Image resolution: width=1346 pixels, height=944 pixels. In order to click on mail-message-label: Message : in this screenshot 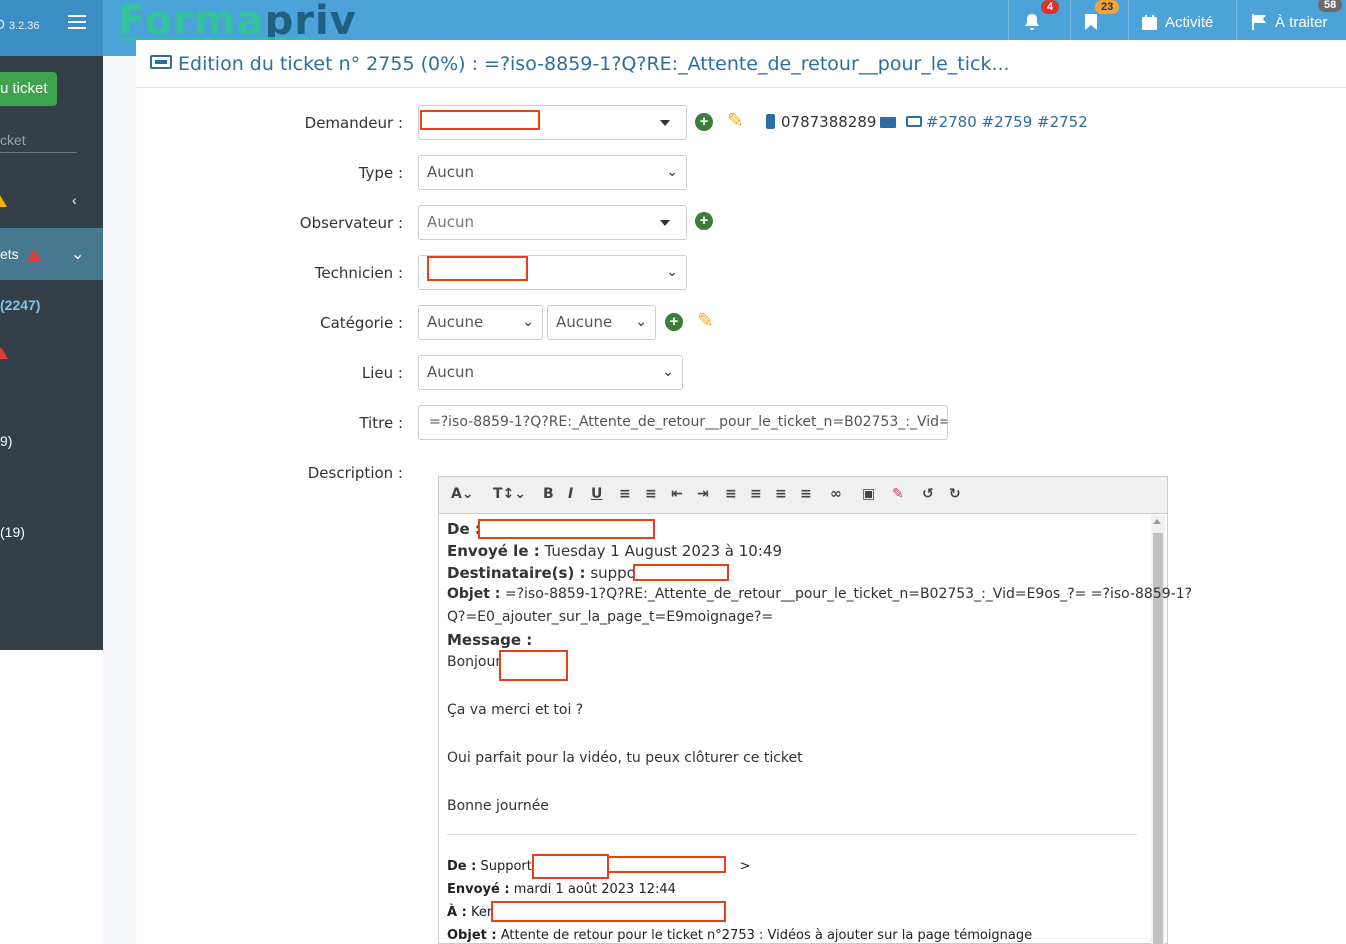, I will do `click(490, 640)`.